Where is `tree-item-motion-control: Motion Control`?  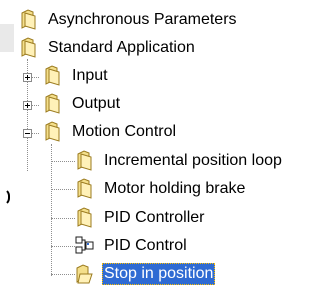
tree-item-motion-control: Motion Control is located at coordinates (110, 132).